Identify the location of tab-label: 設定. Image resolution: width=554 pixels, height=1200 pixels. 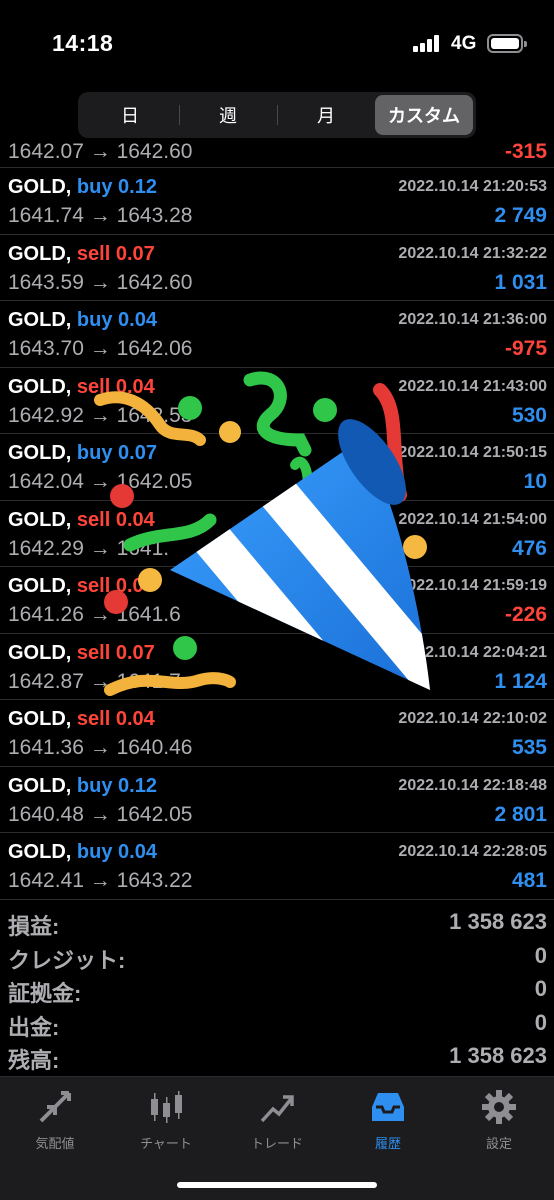
(498, 1143).